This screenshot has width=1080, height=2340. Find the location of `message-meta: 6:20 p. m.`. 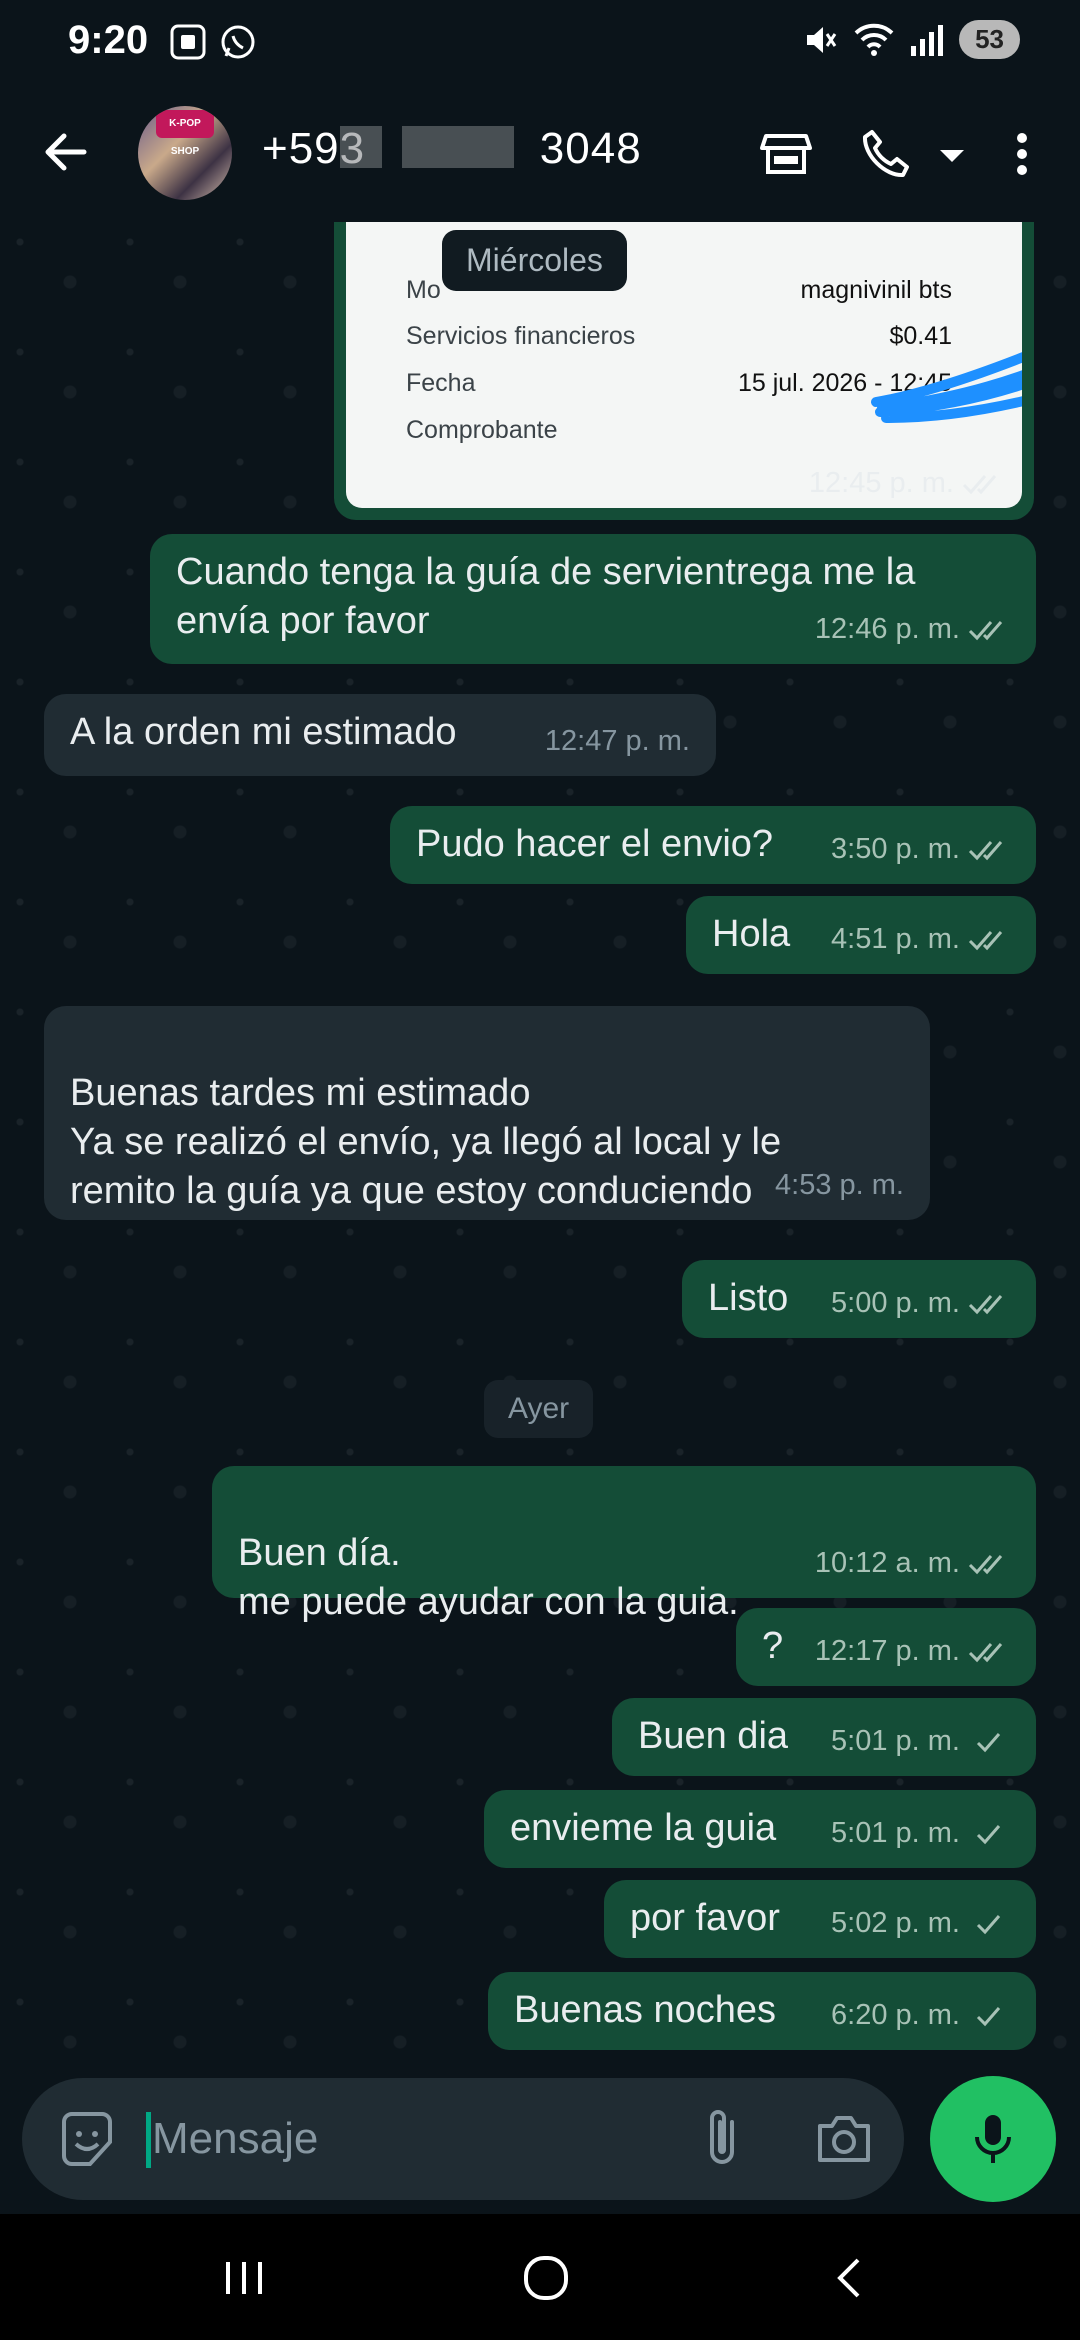

message-meta: 6:20 p. m. is located at coordinates (920, 2015).